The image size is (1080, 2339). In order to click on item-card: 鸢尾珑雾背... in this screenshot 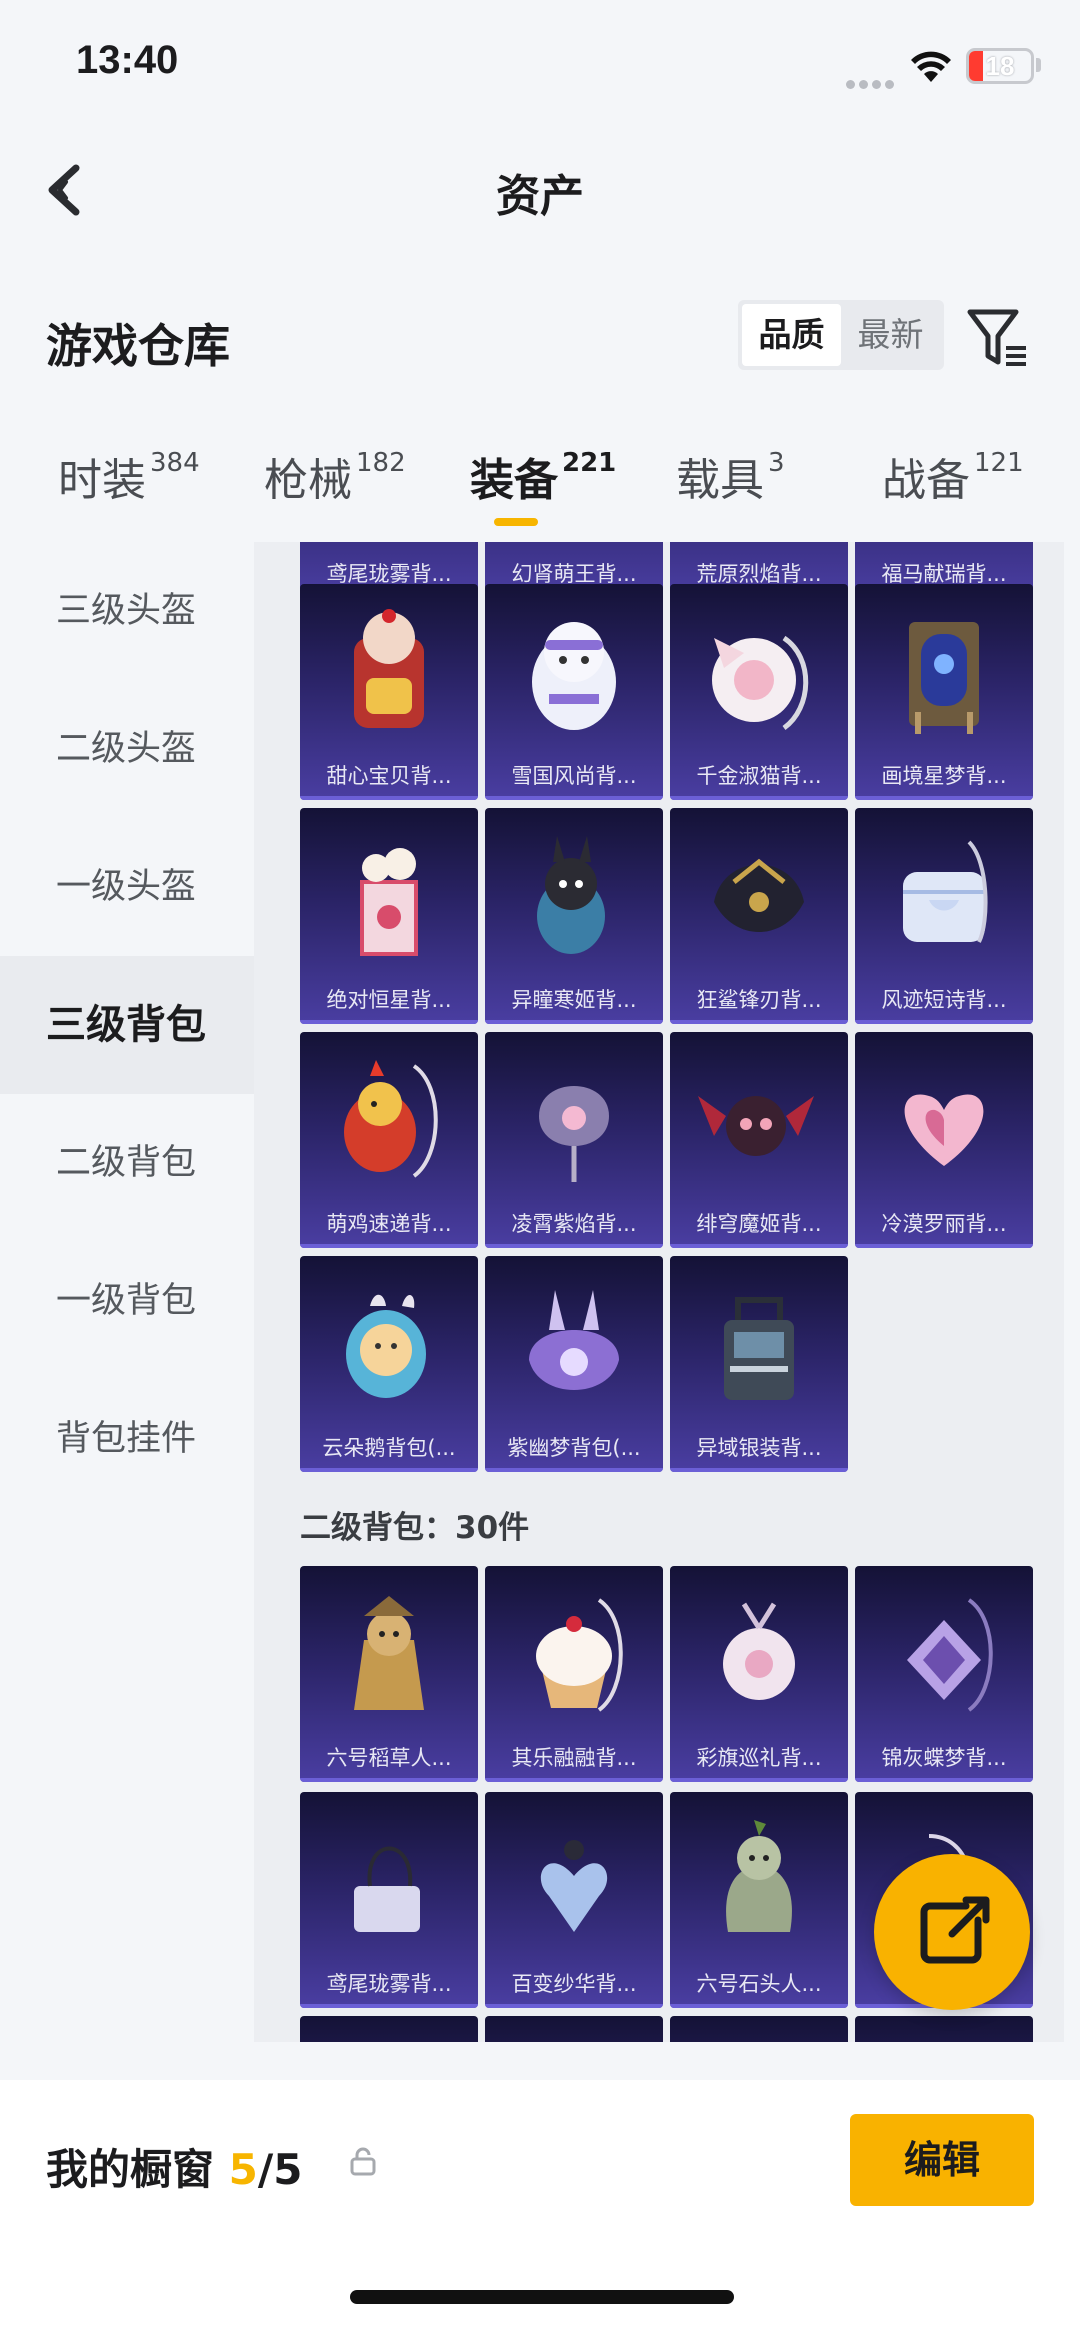, I will do `click(389, 1900)`.